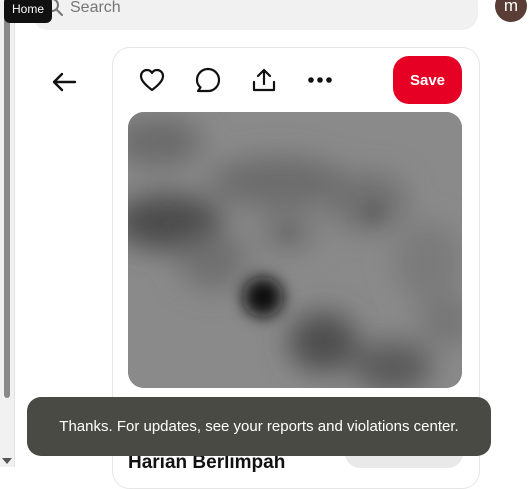 The height and width of the screenshot is (489, 530). Describe the element at coordinates (511, 11) in the screenshot. I see `avatar: m` at that location.